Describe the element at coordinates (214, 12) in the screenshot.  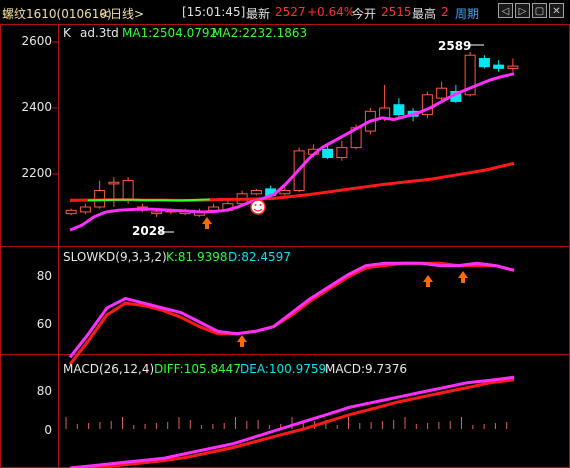
I see `time-label: [15:01:45]` at that location.